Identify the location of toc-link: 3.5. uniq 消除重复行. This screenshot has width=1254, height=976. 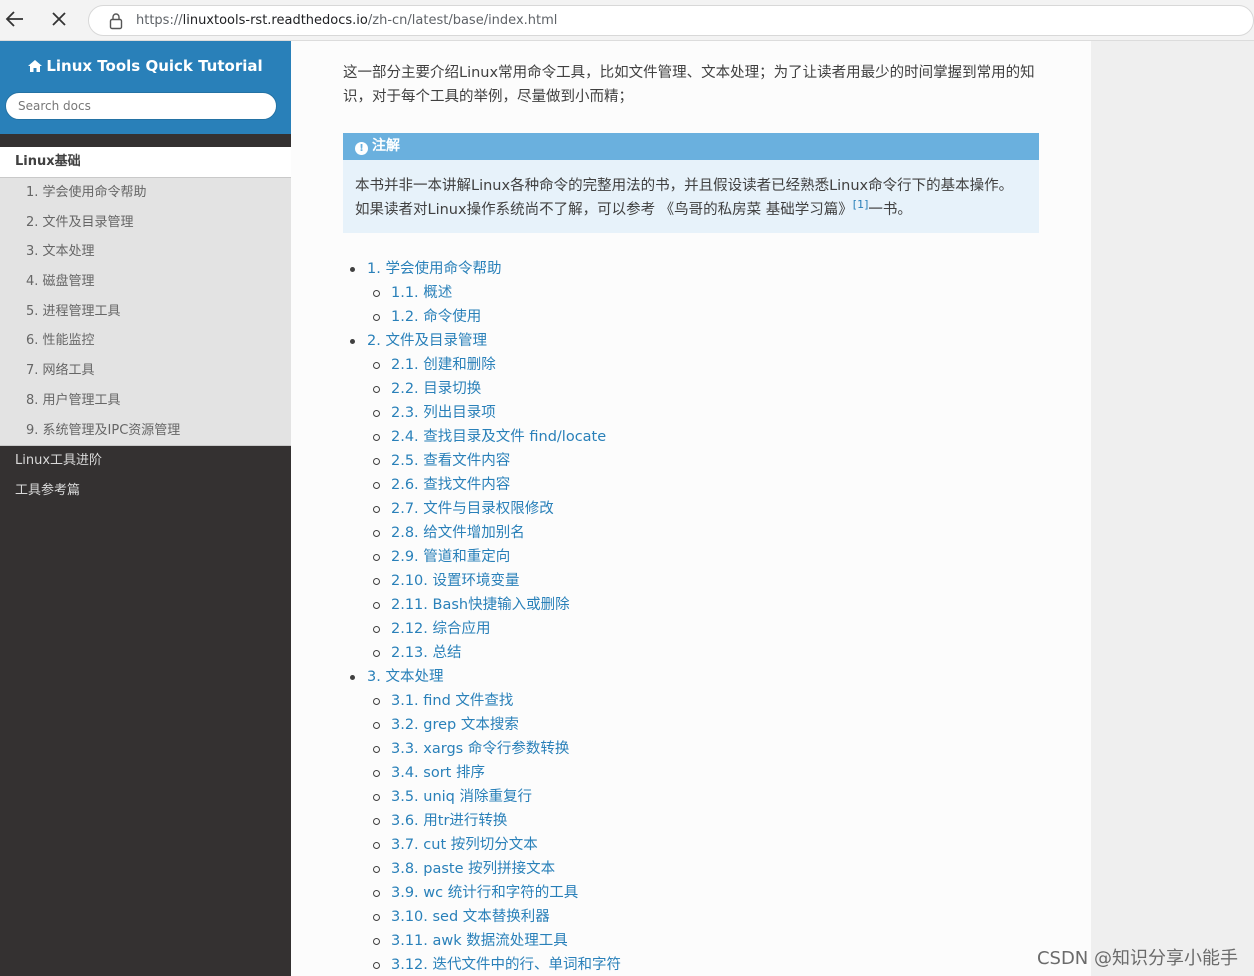
(461, 797).